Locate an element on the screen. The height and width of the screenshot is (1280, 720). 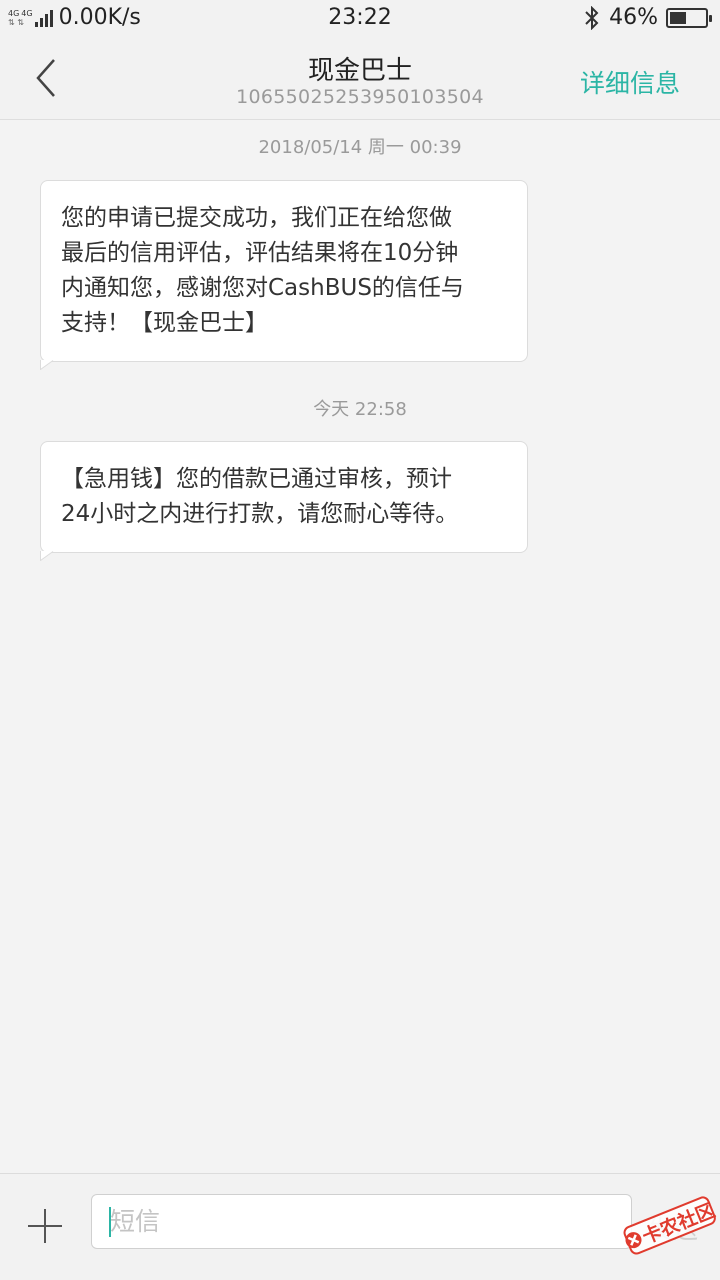
status-bar: 4G 4G ⇅ ⇅ 0.00K/s 23:22 46% is located at coordinates (360, 19).